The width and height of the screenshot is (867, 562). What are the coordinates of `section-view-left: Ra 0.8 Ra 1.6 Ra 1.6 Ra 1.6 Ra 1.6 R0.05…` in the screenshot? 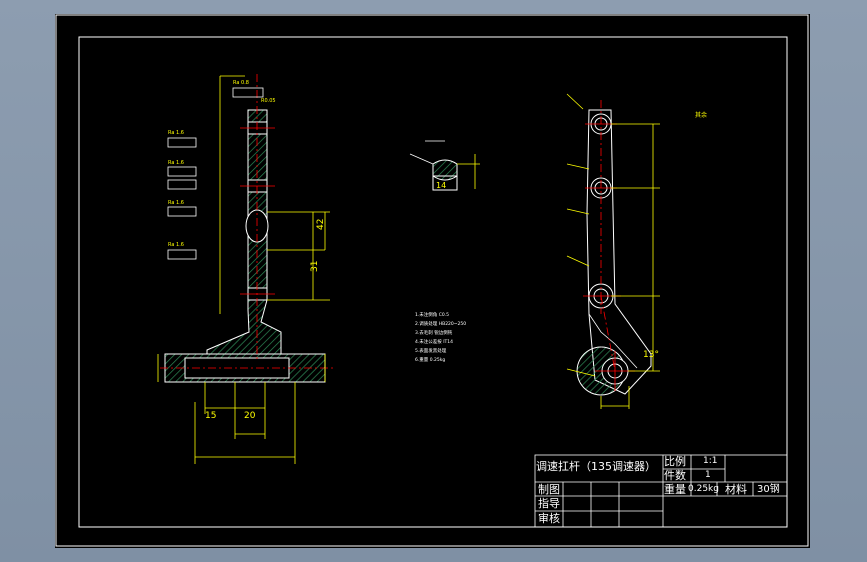 It's located at (246, 269).